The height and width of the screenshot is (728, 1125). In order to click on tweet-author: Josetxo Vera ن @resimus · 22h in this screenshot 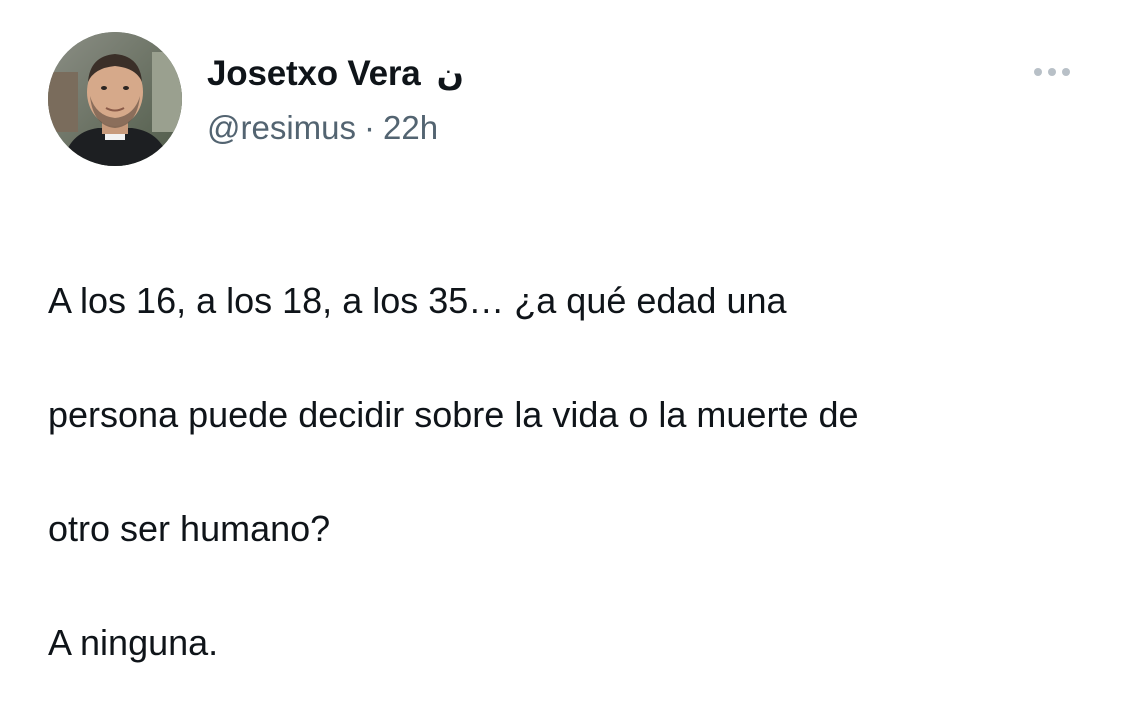, I will do `click(335, 100)`.